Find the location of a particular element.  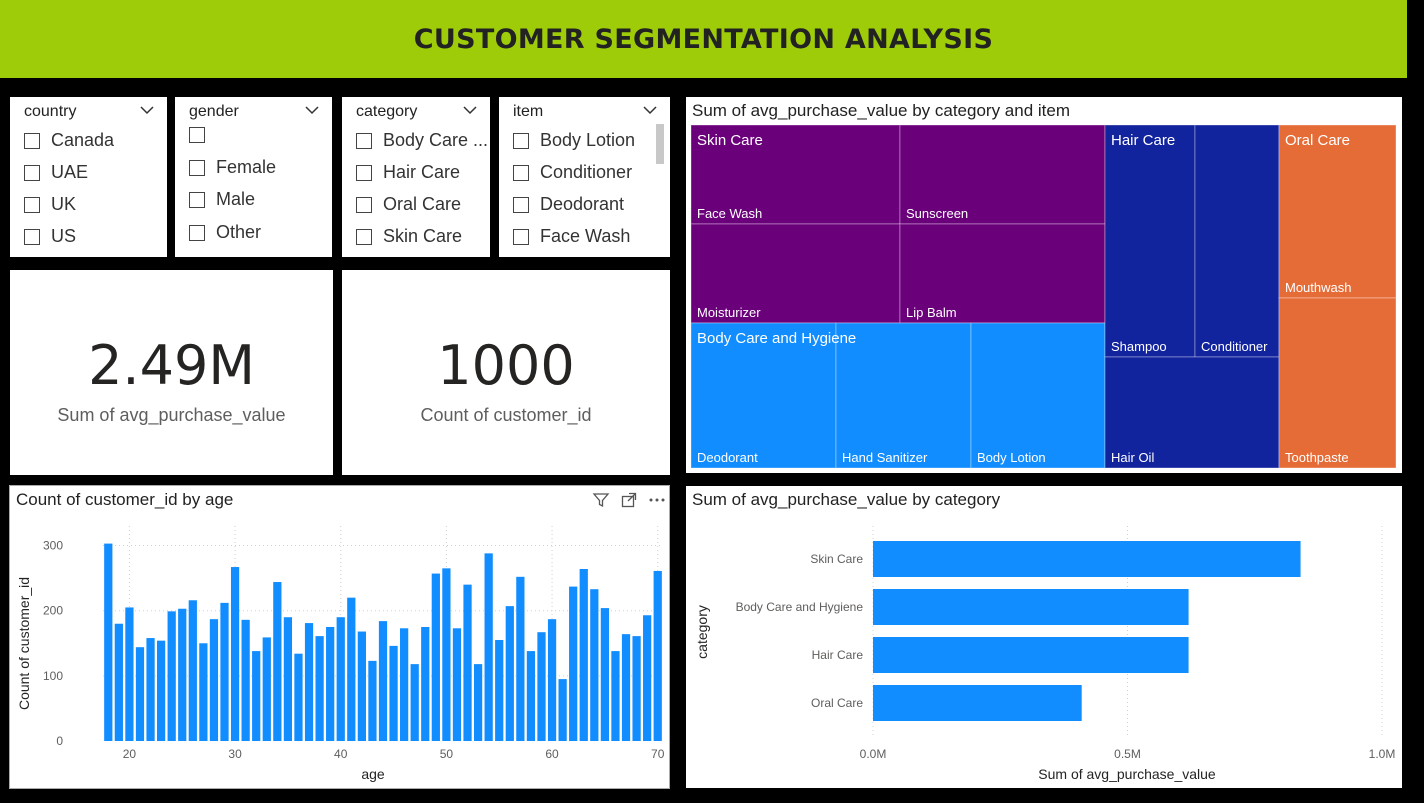

slicer-scrollbar is located at coordinates (660, 144).